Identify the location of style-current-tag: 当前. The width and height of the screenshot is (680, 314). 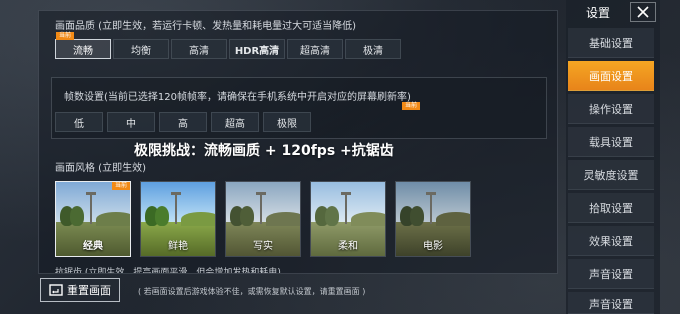
(120, 186).